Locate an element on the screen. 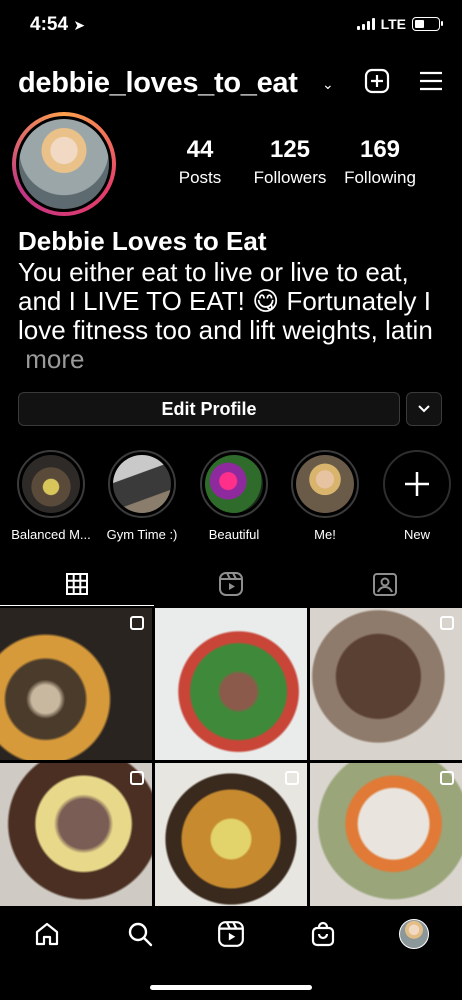 This screenshot has height=1000, width=462. highlight-me: Me! is located at coordinates (325, 496).